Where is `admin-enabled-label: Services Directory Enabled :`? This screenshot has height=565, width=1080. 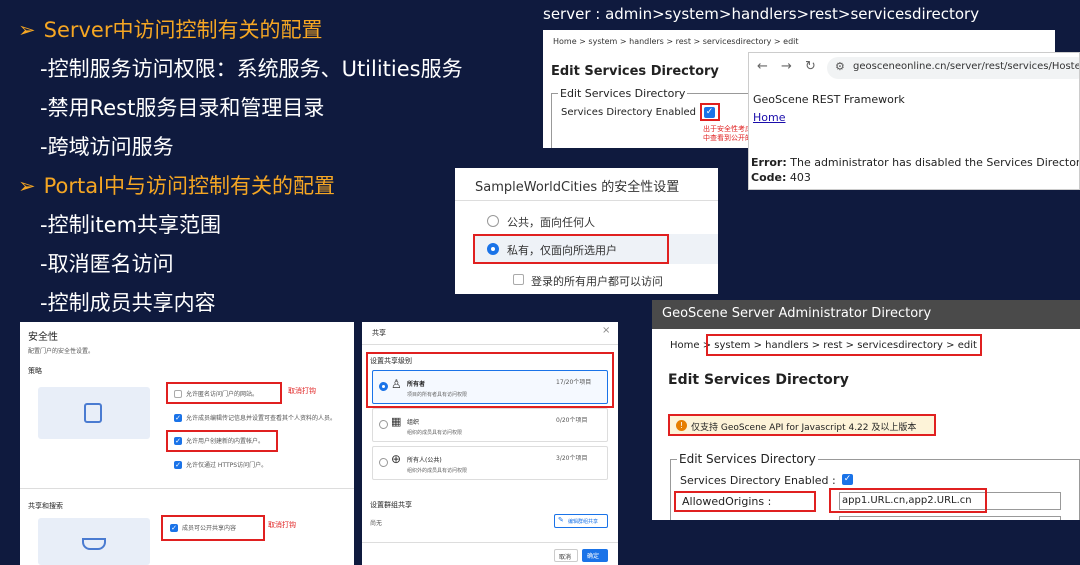 admin-enabled-label: Services Directory Enabled : is located at coordinates (758, 480).